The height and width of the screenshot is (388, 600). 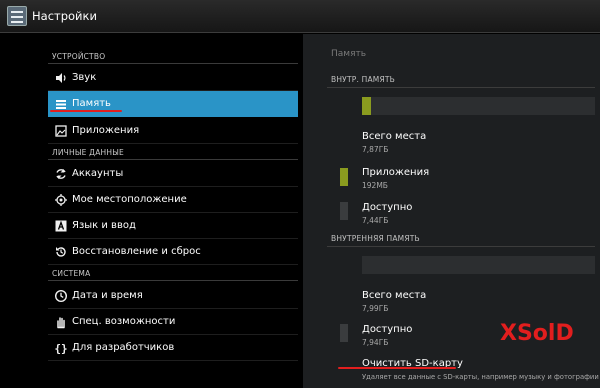 What do you see at coordinates (478, 265) in the screenshot?
I see `sd-usage-bar` at bounding box center [478, 265].